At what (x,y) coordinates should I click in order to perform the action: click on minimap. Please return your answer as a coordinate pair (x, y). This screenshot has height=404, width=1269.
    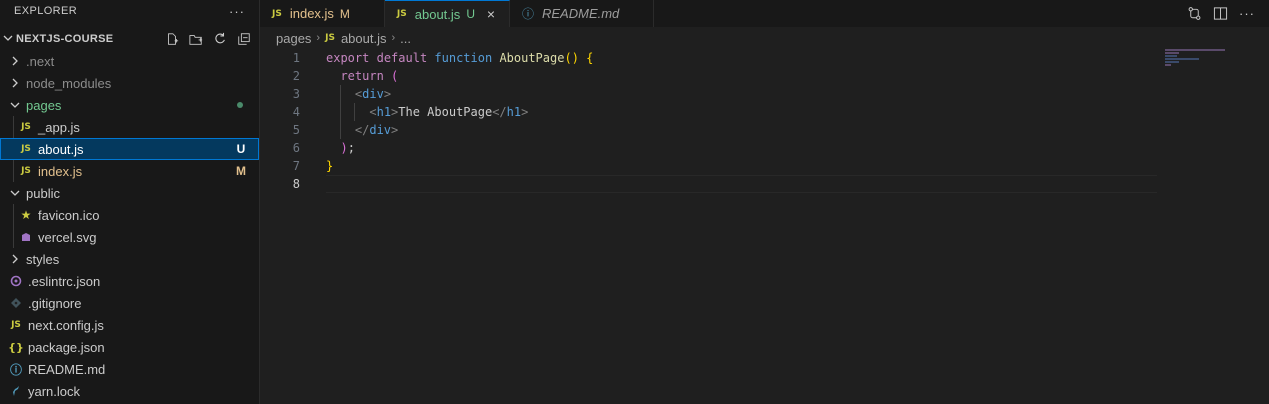
    Looking at the image, I should click on (1217, 59).